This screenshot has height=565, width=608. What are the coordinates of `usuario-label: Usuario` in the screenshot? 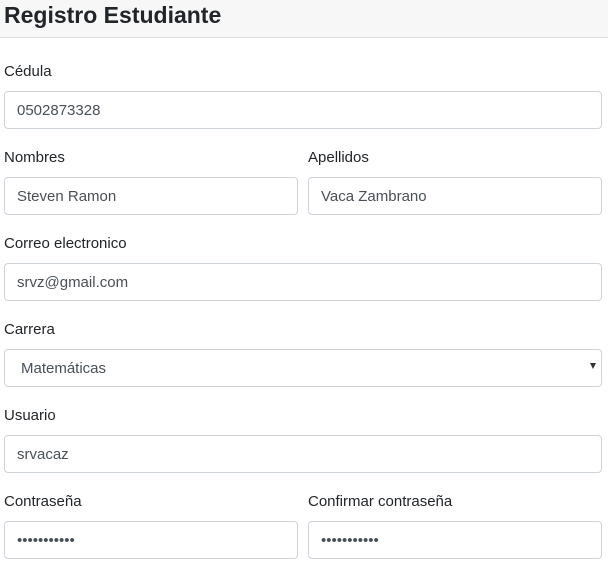 It's located at (30, 415).